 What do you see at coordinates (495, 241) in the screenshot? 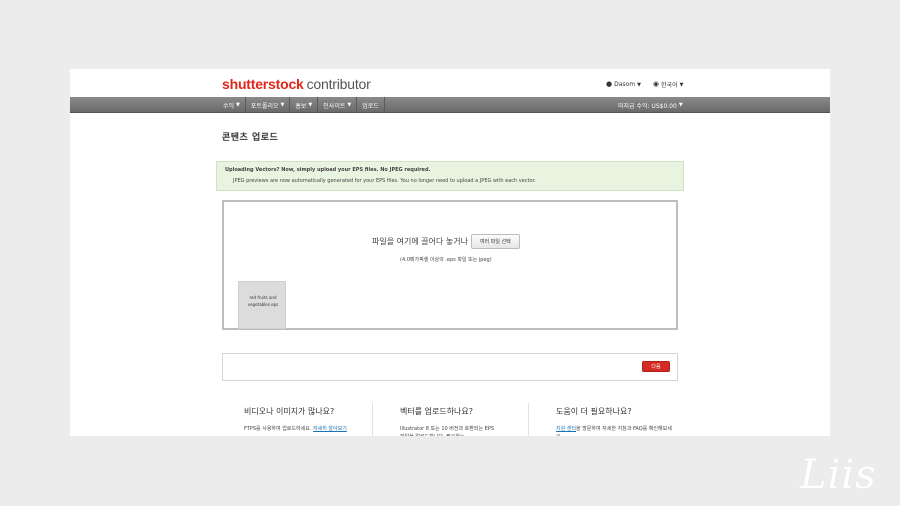
I see `select-files-button: 여러 파일 선택` at bounding box center [495, 241].